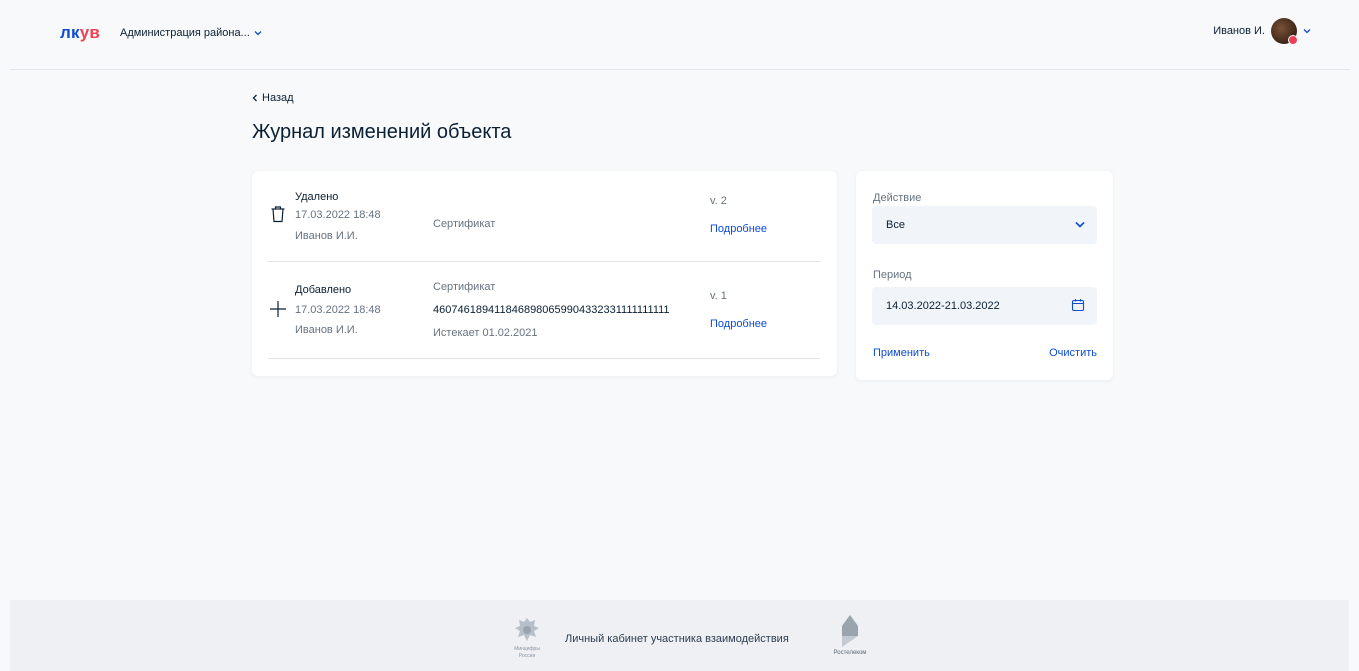 The image size is (1359, 671). I want to click on coat-of-arms-icon, so click(527, 629).